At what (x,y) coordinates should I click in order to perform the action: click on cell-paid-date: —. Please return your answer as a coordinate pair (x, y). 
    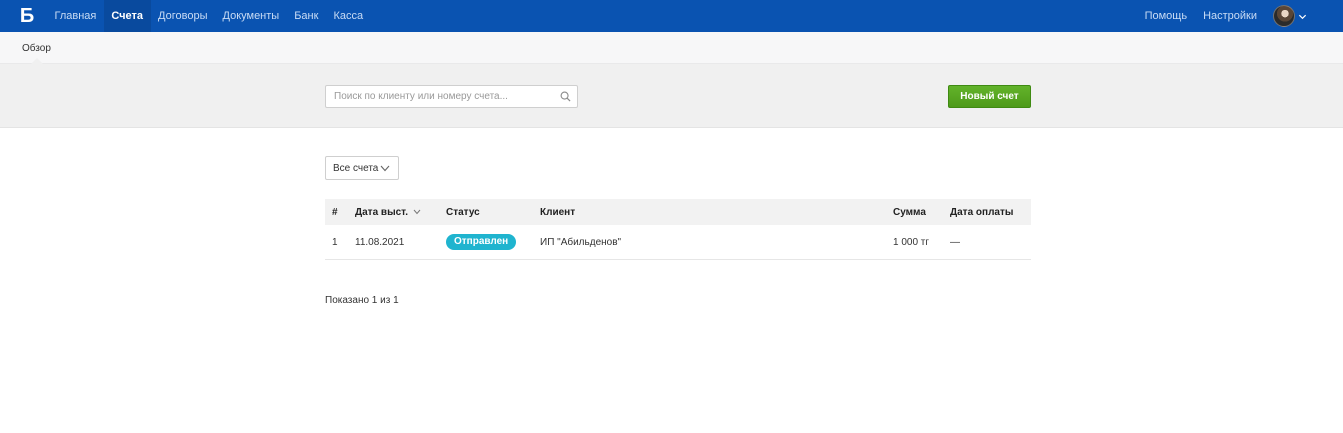
    Looking at the image, I should click on (955, 242).